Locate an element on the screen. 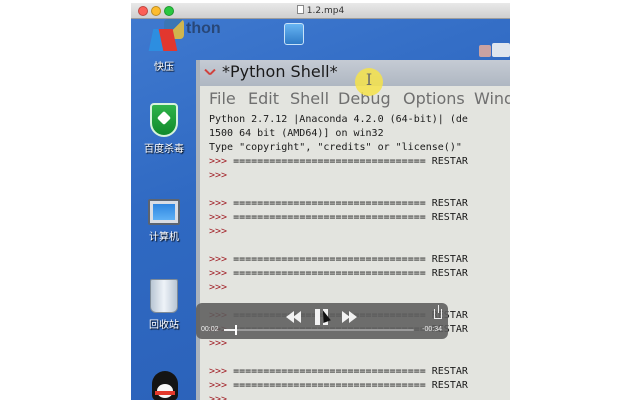 This screenshot has width=640, height=400. menu-windows: Windows is located at coordinates (492, 98).